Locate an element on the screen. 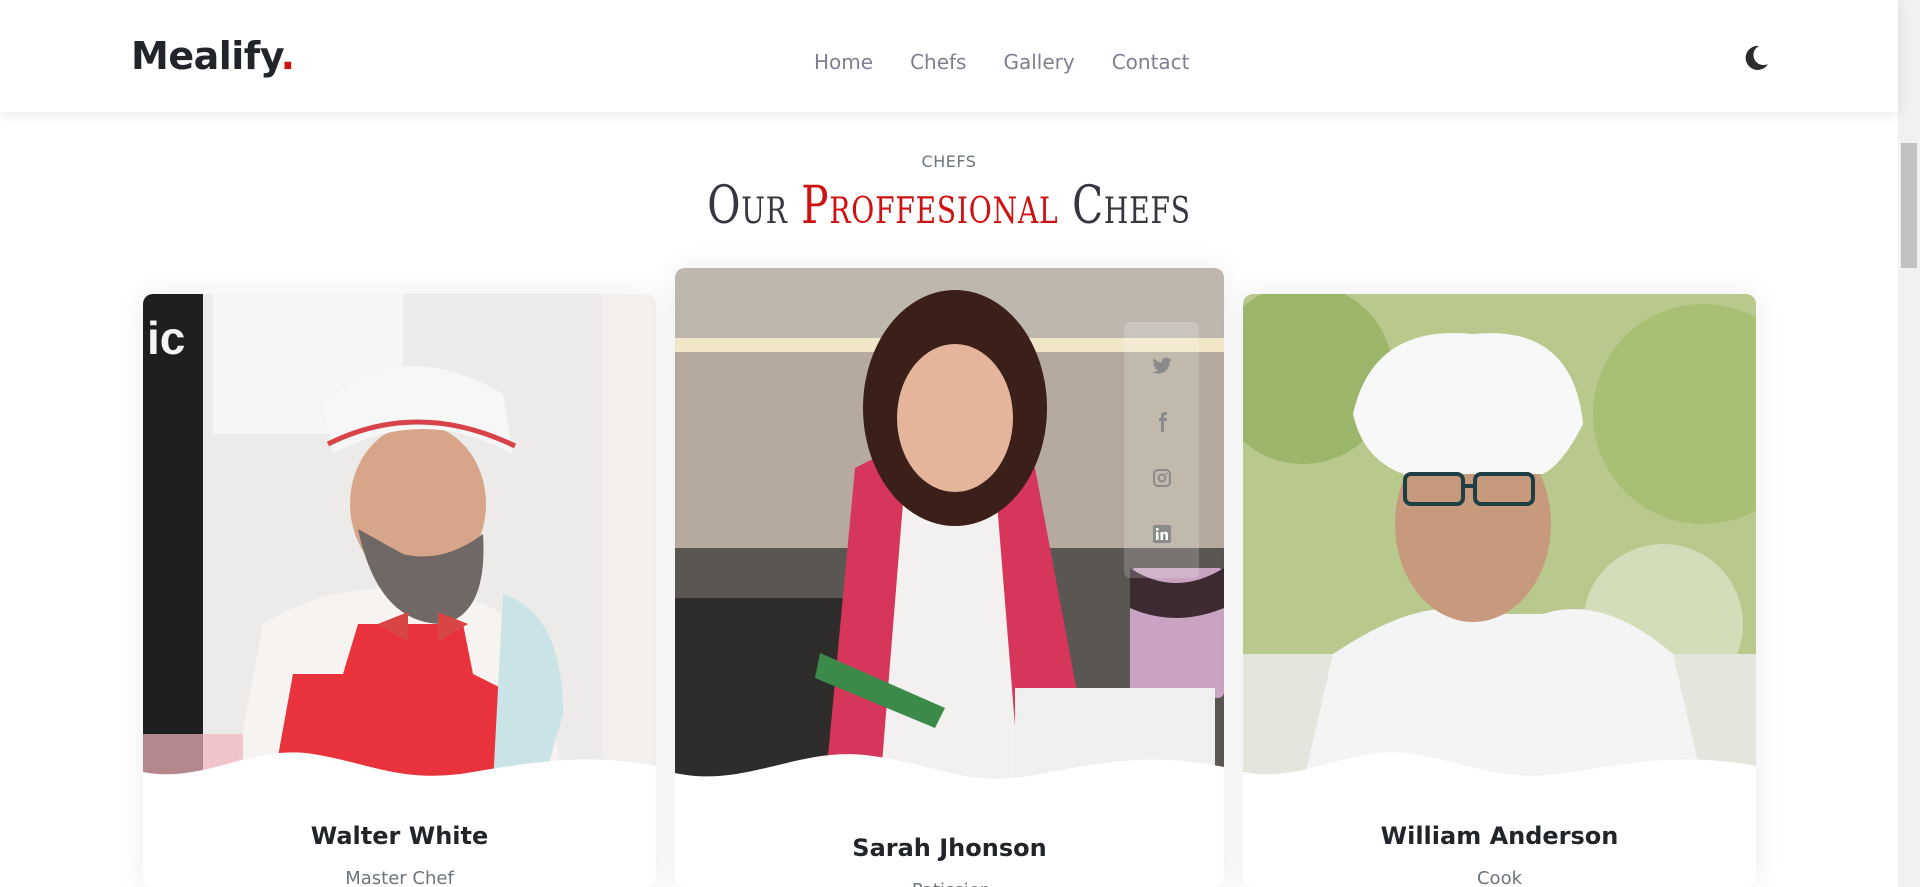  logo-text: Mealify is located at coordinates (206, 56).